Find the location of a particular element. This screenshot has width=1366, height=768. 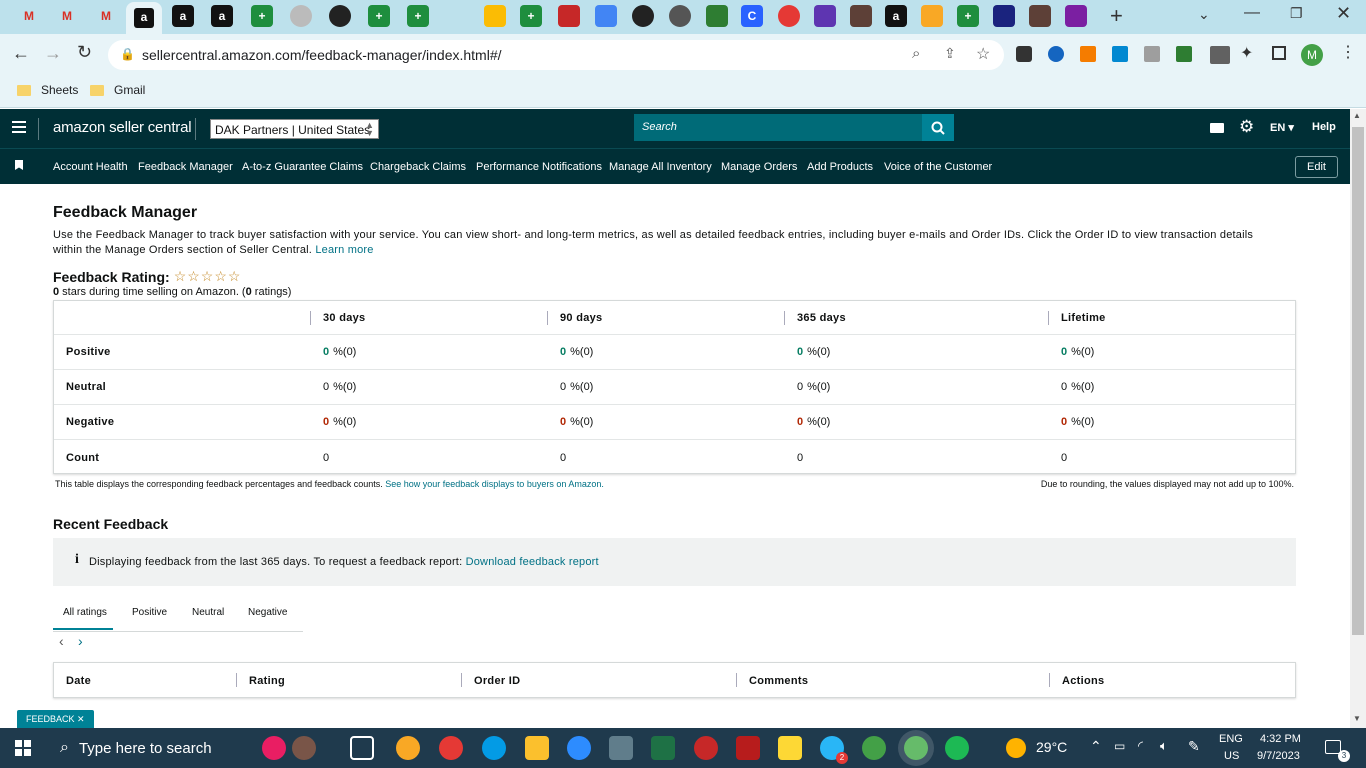

nav-voice-of-customer: Voice of the Customer is located at coordinates (938, 167).